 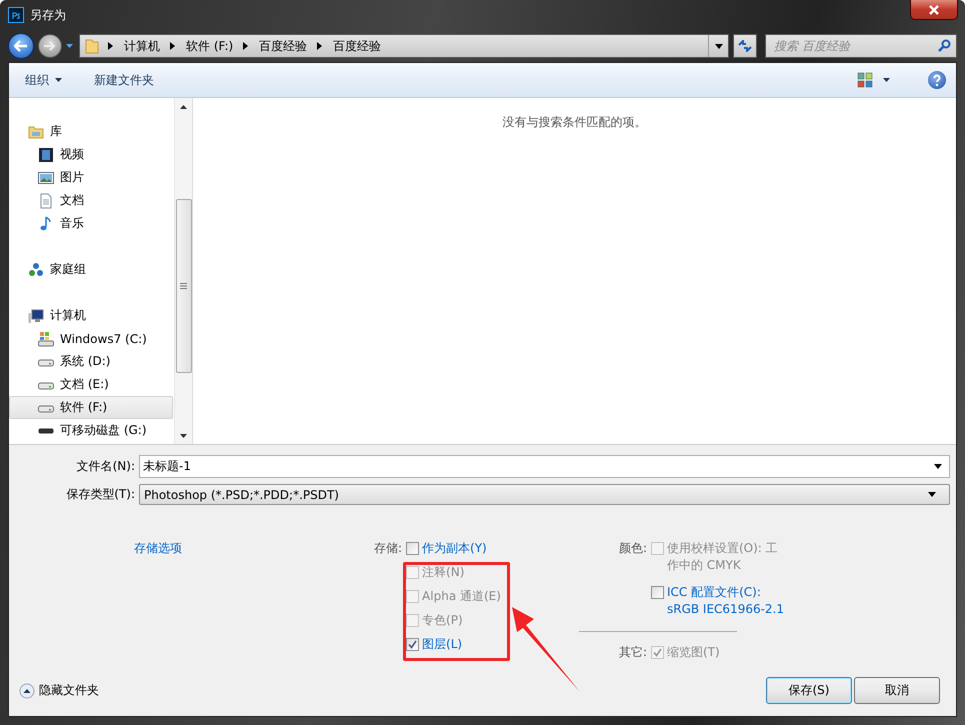 I want to click on search-icon, so click(x=944, y=45).